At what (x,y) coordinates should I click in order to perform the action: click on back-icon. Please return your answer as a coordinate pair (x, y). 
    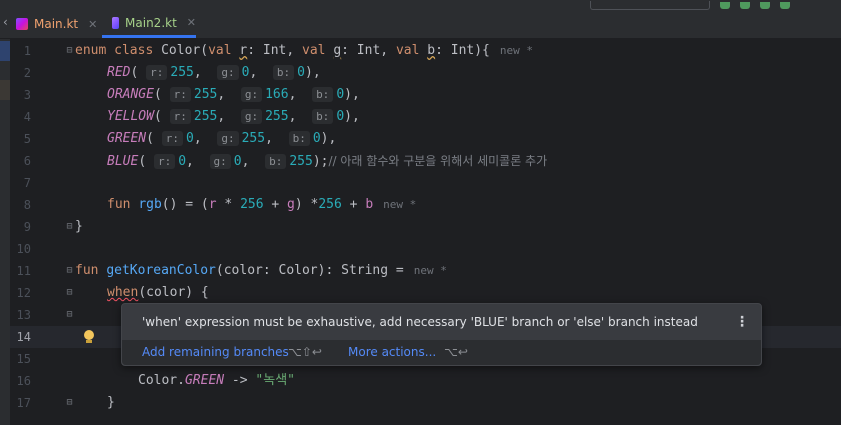
    Looking at the image, I should click on (575, 5).